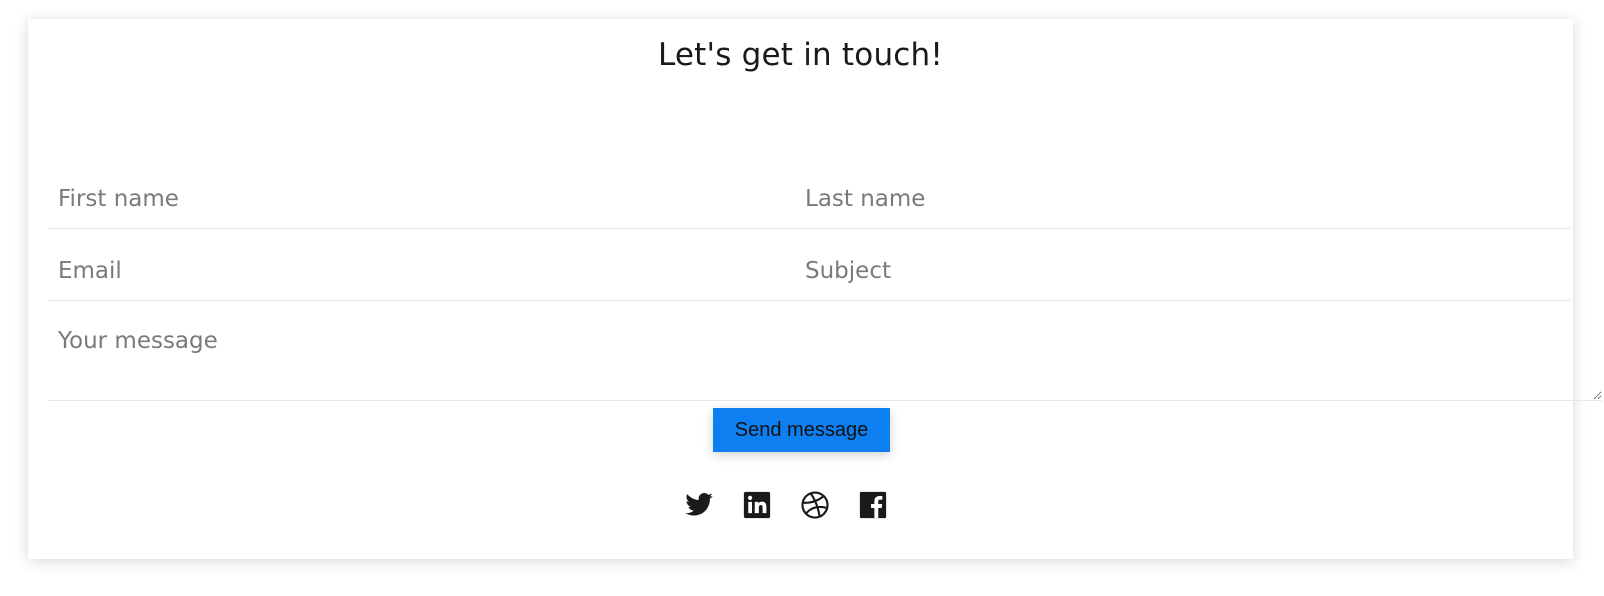 This screenshot has height=596, width=1604. Describe the element at coordinates (800, 55) in the screenshot. I see `page-title: Let's get in touch!` at that location.